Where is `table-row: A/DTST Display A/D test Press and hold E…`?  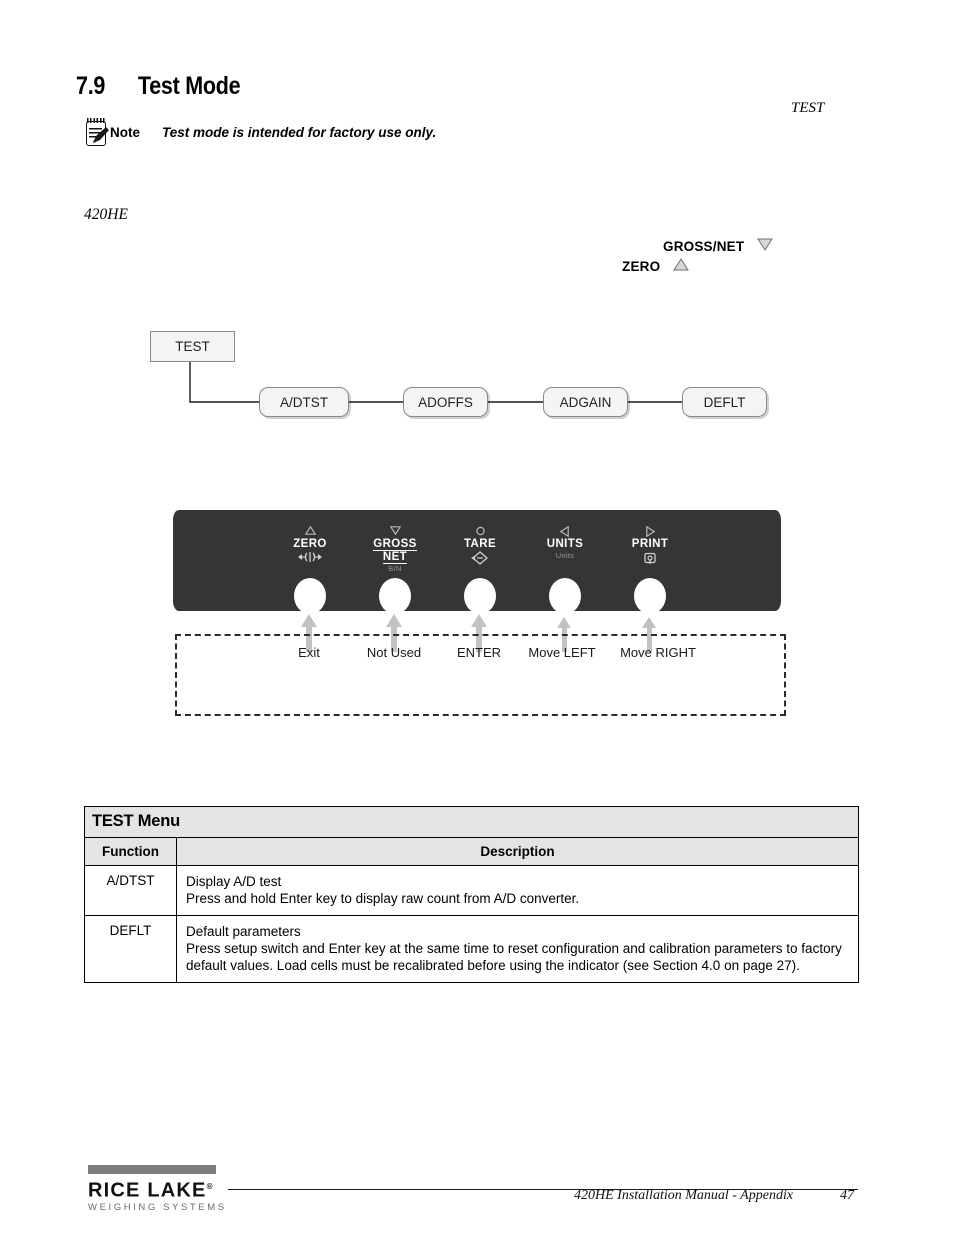
table-row: A/DTST Display A/D test Press and hold E… is located at coordinates (472, 890).